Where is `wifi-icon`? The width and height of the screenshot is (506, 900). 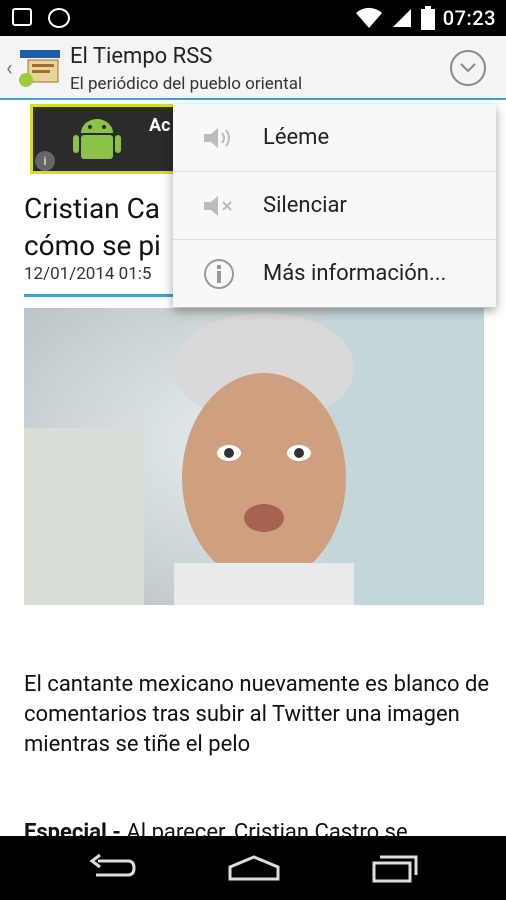
wifi-icon is located at coordinates (368, 17).